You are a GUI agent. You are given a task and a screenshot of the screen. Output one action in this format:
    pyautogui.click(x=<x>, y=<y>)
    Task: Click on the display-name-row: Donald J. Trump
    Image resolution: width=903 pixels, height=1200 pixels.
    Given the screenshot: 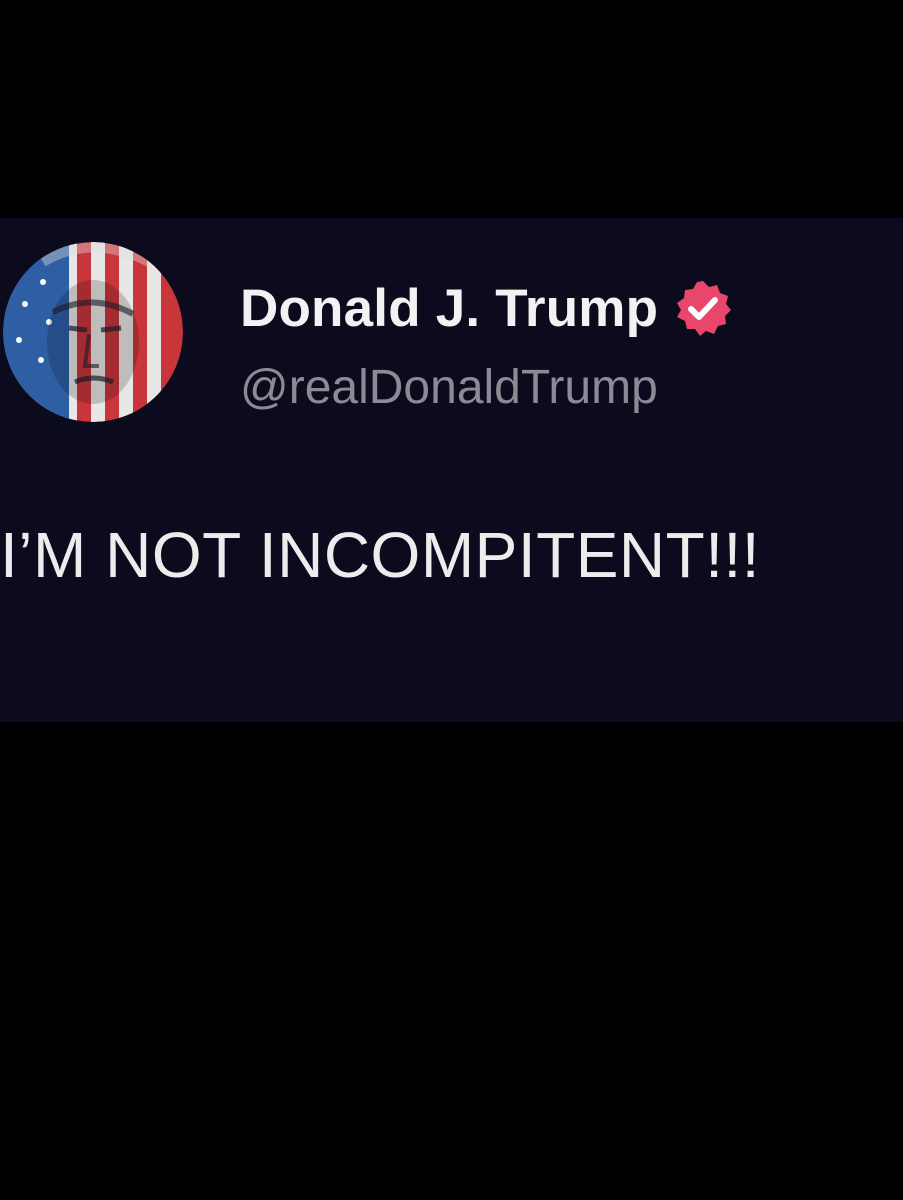 What is the action you would take?
    pyautogui.click(x=486, y=308)
    